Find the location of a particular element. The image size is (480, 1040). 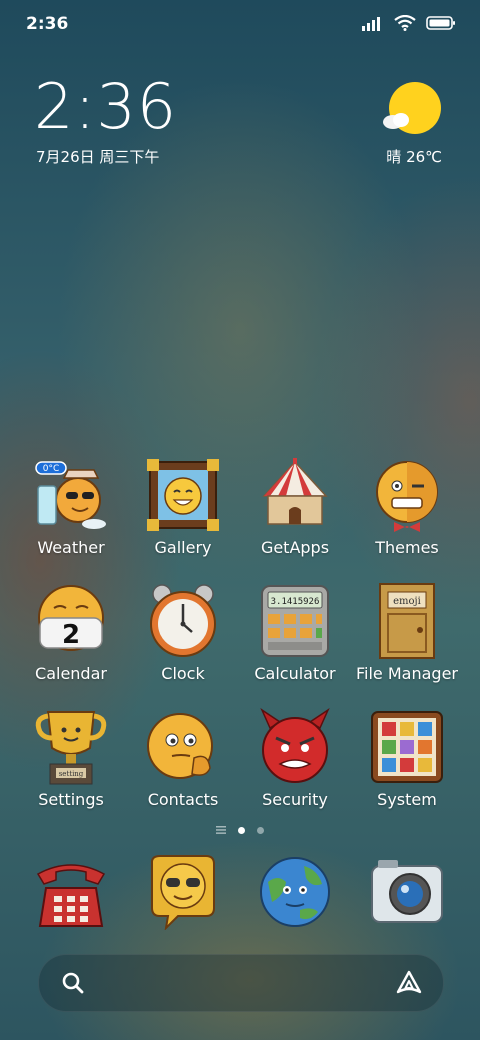

app-contacts: Contacts is located at coordinates (183, 758).